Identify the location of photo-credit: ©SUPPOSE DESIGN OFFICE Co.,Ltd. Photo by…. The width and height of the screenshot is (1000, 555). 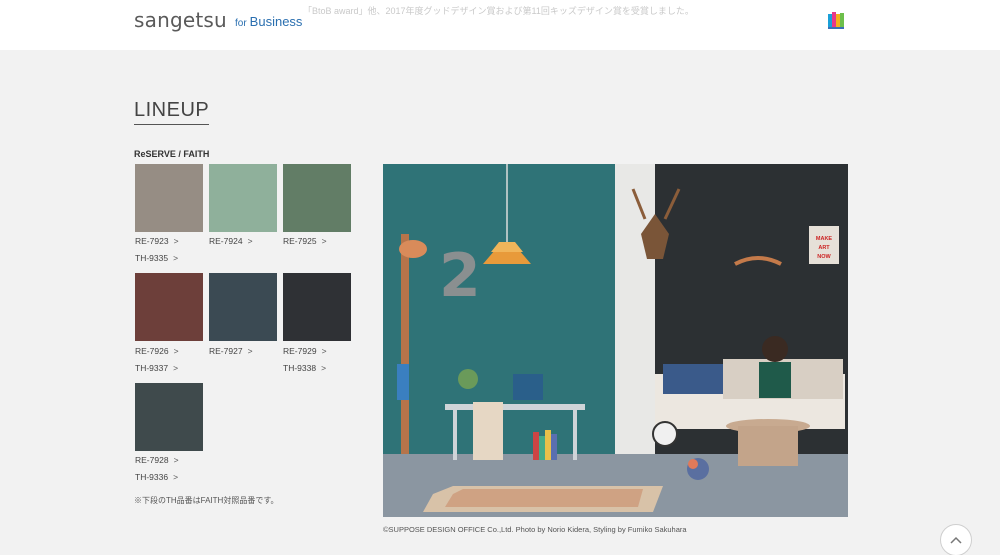
(535, 529).